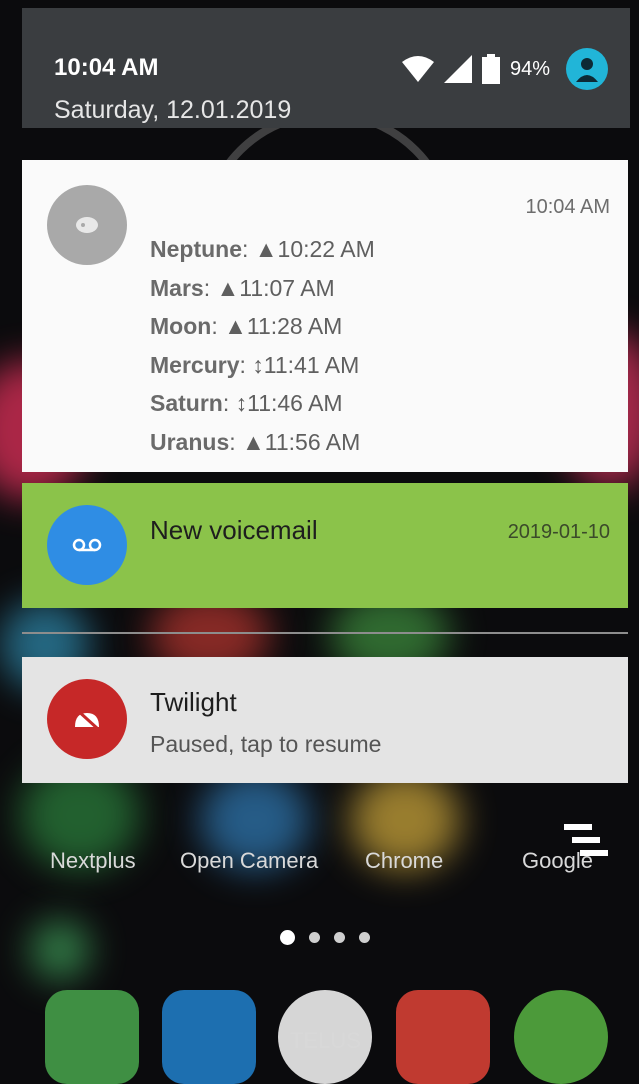 The height and width of the screenshot is (1084, 639). I want to click on list-item: Moon: ▲11:28 AM, so click(246, 326).